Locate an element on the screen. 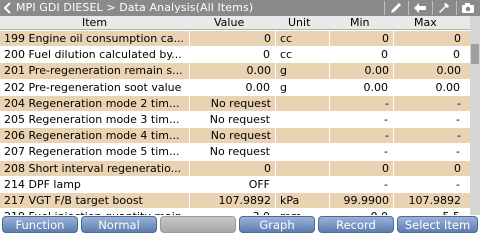 This screenshot has height=240, width=480. item-max: 107.9892 is located at coordinates (435, 200).